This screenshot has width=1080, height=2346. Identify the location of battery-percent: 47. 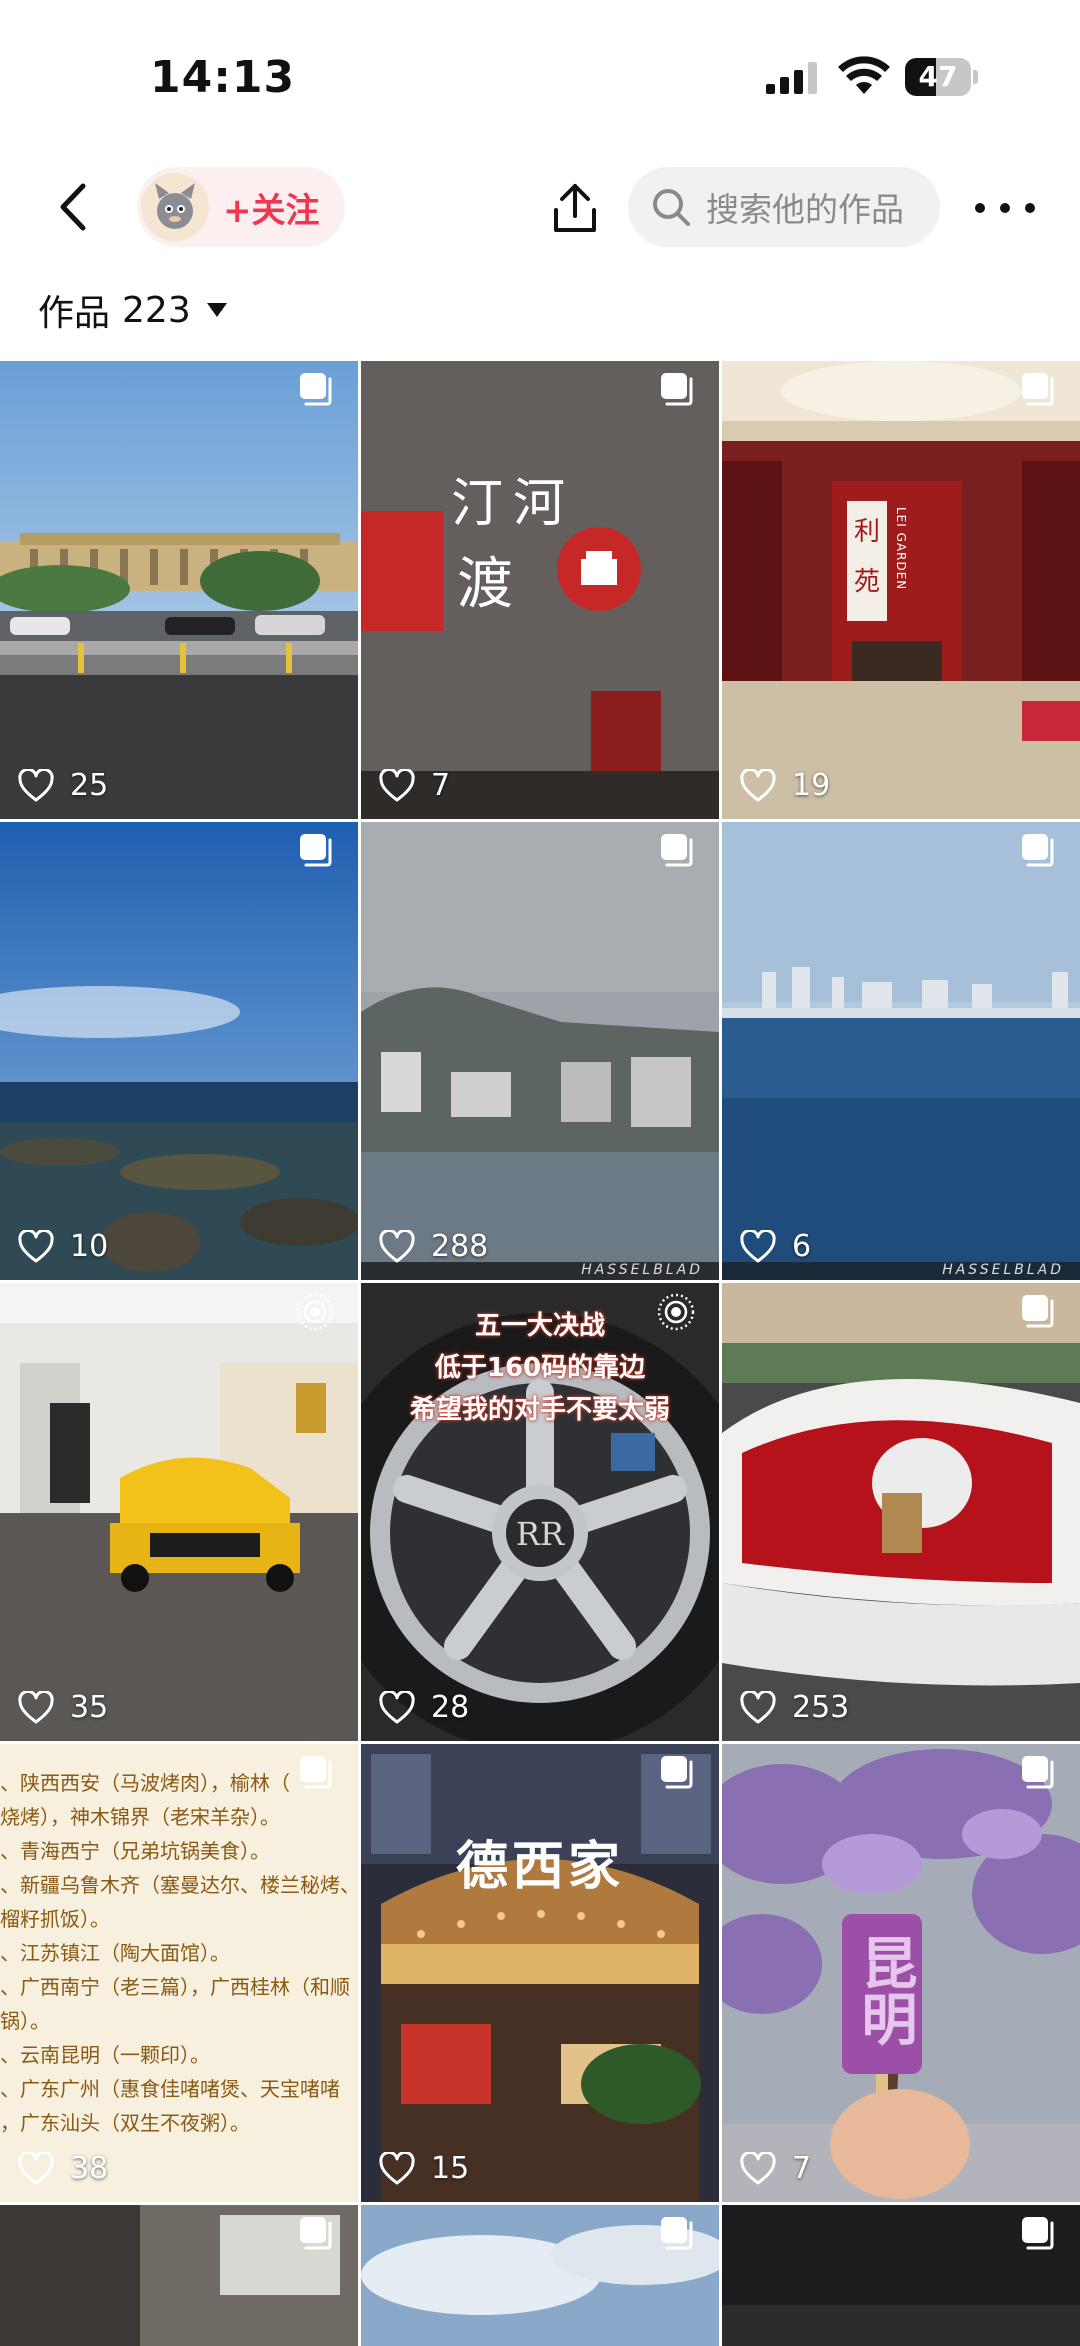
(938, 76).